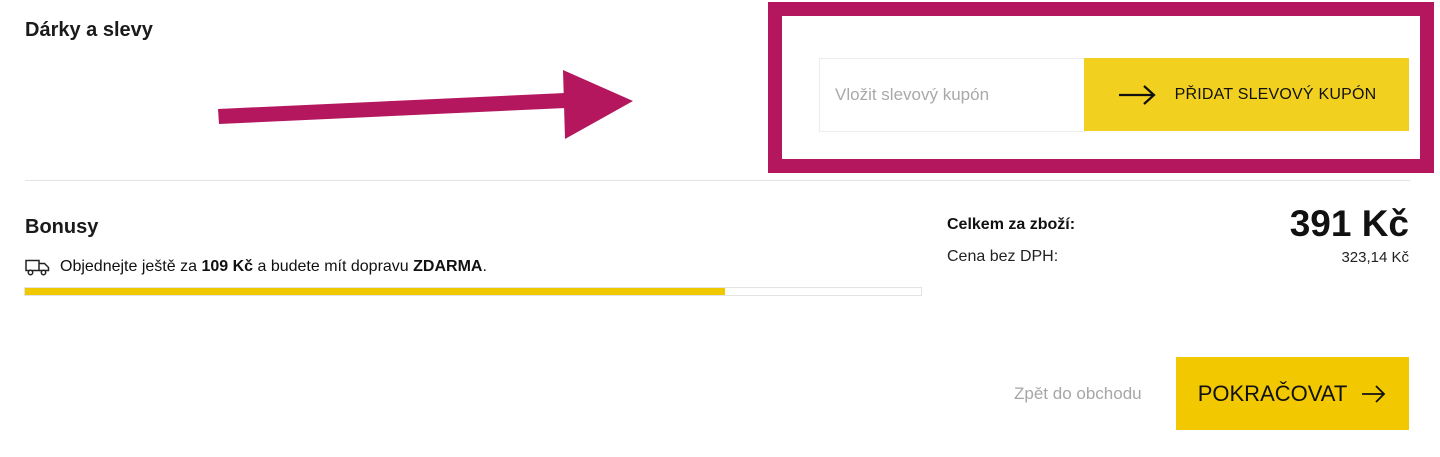  I want to click on section-divider, so click(717, 180).